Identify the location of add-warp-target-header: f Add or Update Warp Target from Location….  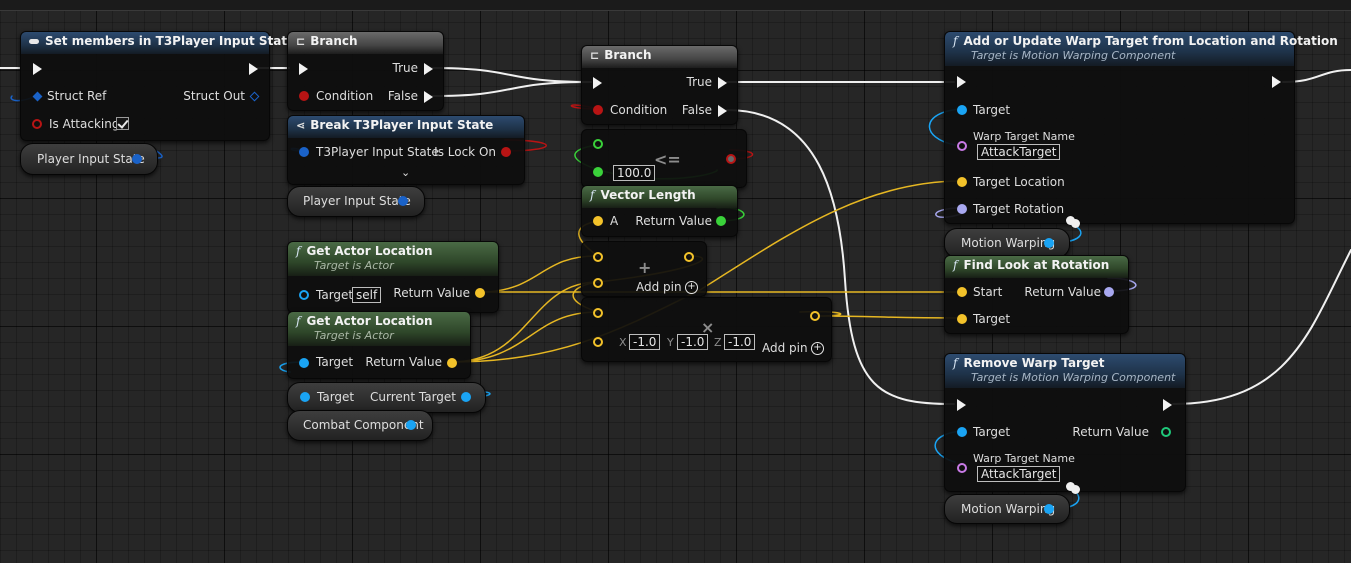
(1141, 49).